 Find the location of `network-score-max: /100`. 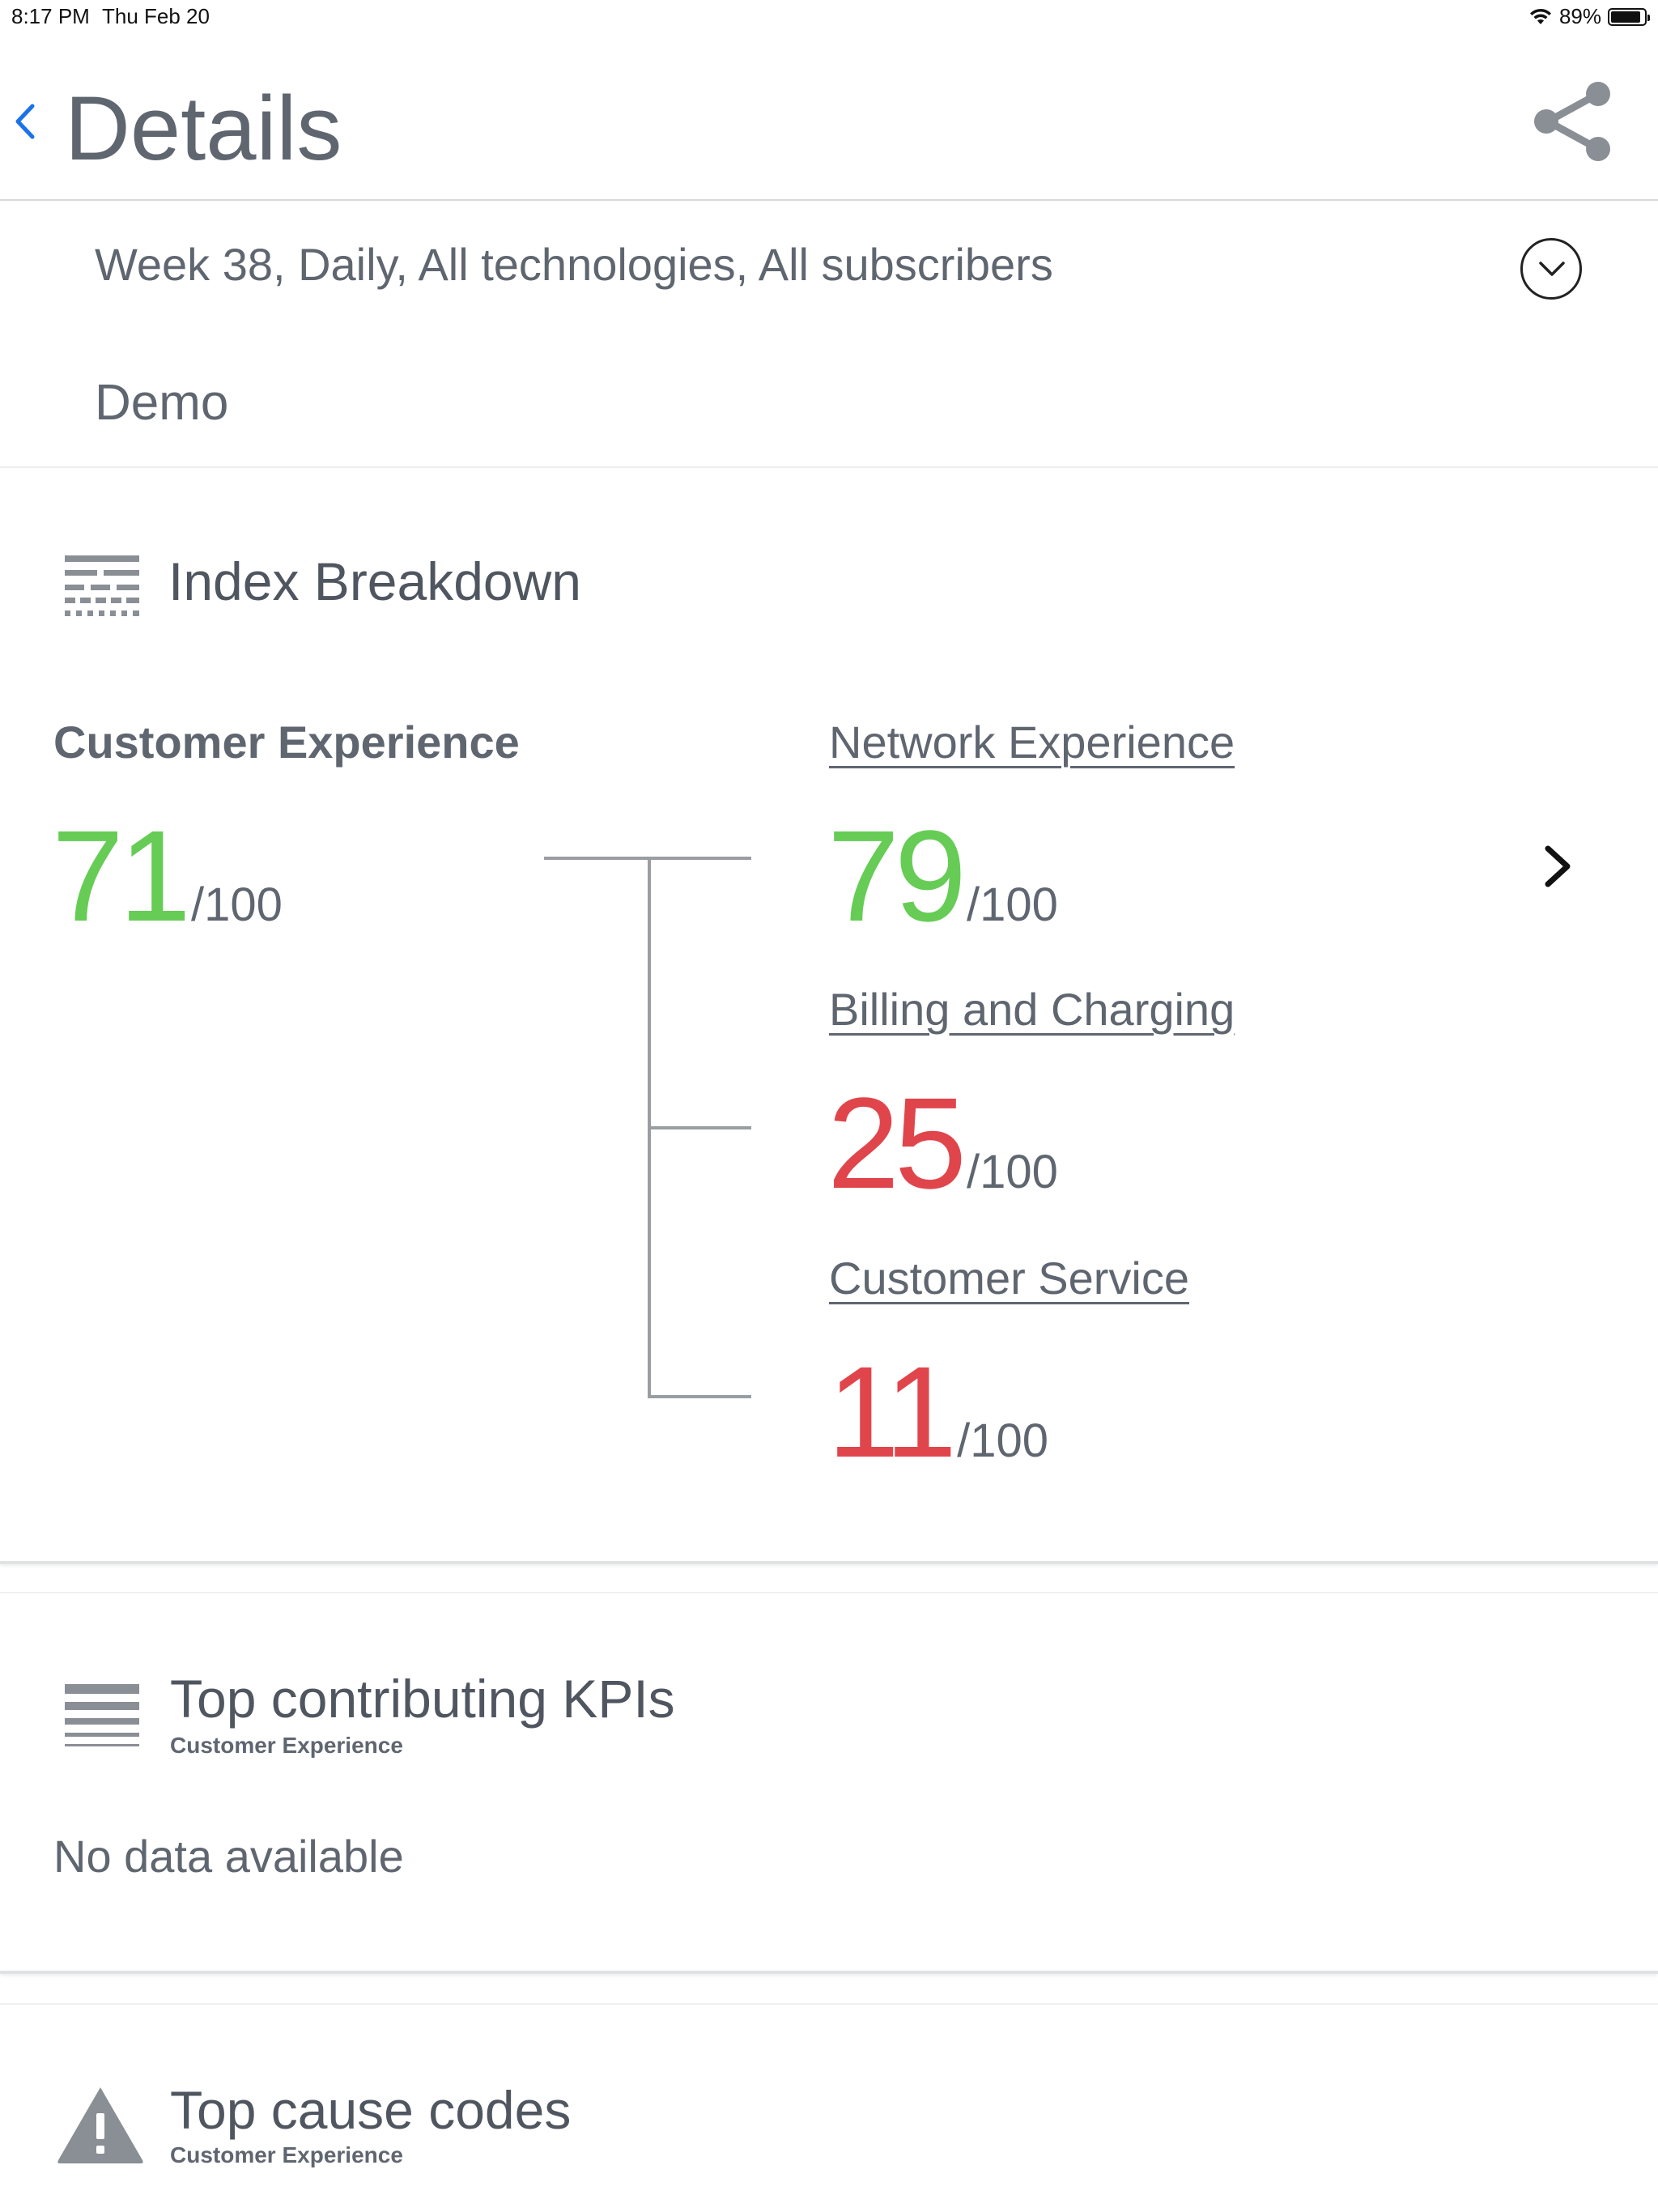

network-score-max: /100 is located at coordinates (1012, 904).